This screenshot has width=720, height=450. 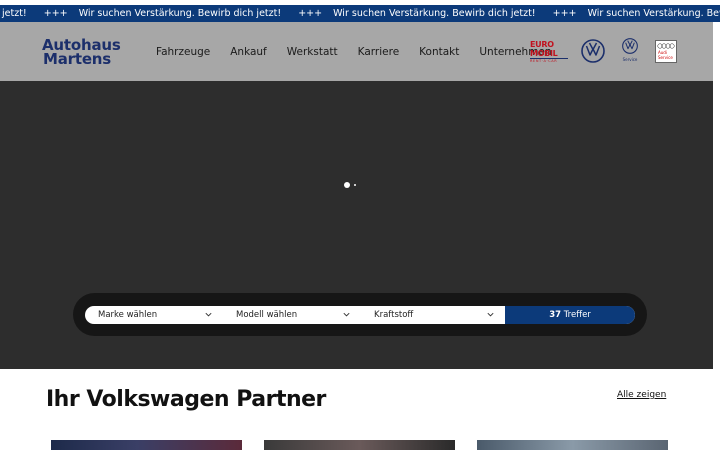 What do you see at coordinates (549, 60) in the screenshot?
I see `euromobil-sub: RENT·A·CAR` at bounding box center [549, 60].